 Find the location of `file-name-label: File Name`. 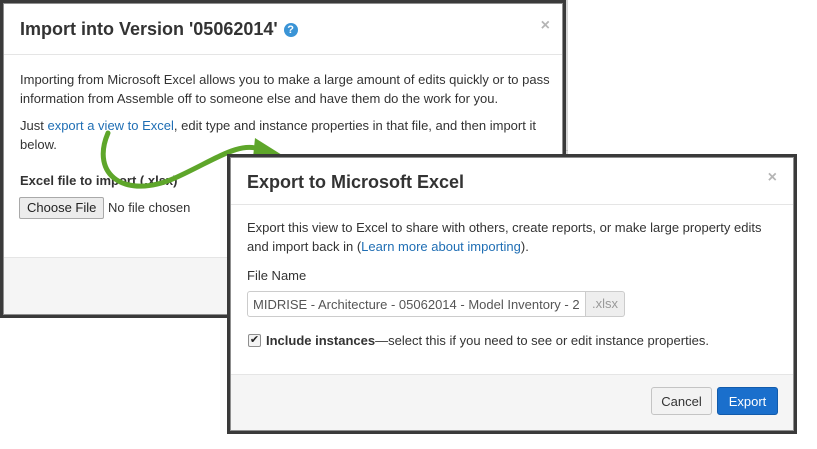

file-name-label: File Name is located at coordinates (277, 275).